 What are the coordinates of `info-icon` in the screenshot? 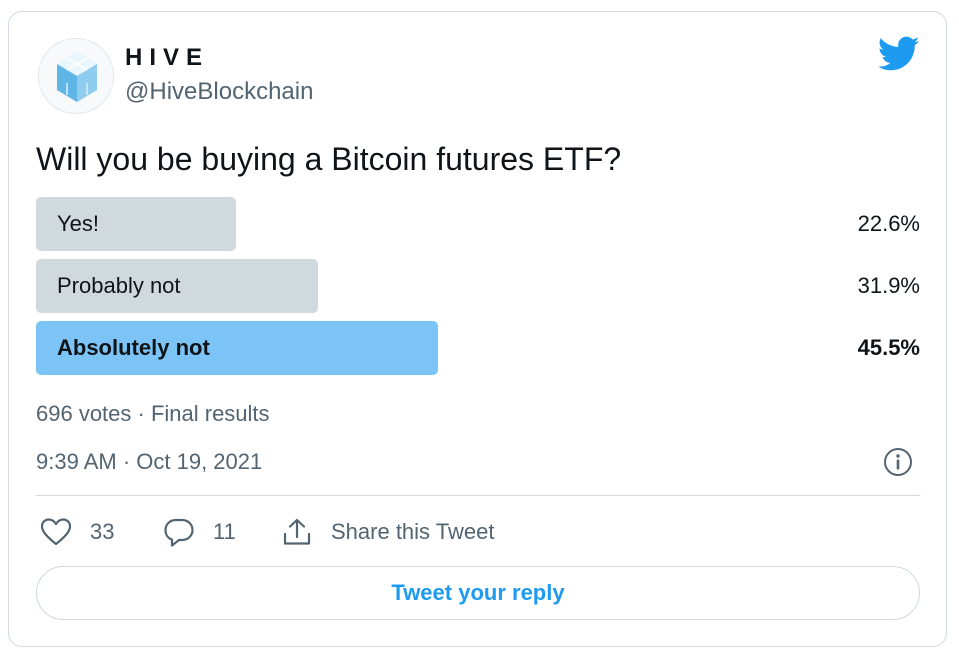 It's located at (898, 462).